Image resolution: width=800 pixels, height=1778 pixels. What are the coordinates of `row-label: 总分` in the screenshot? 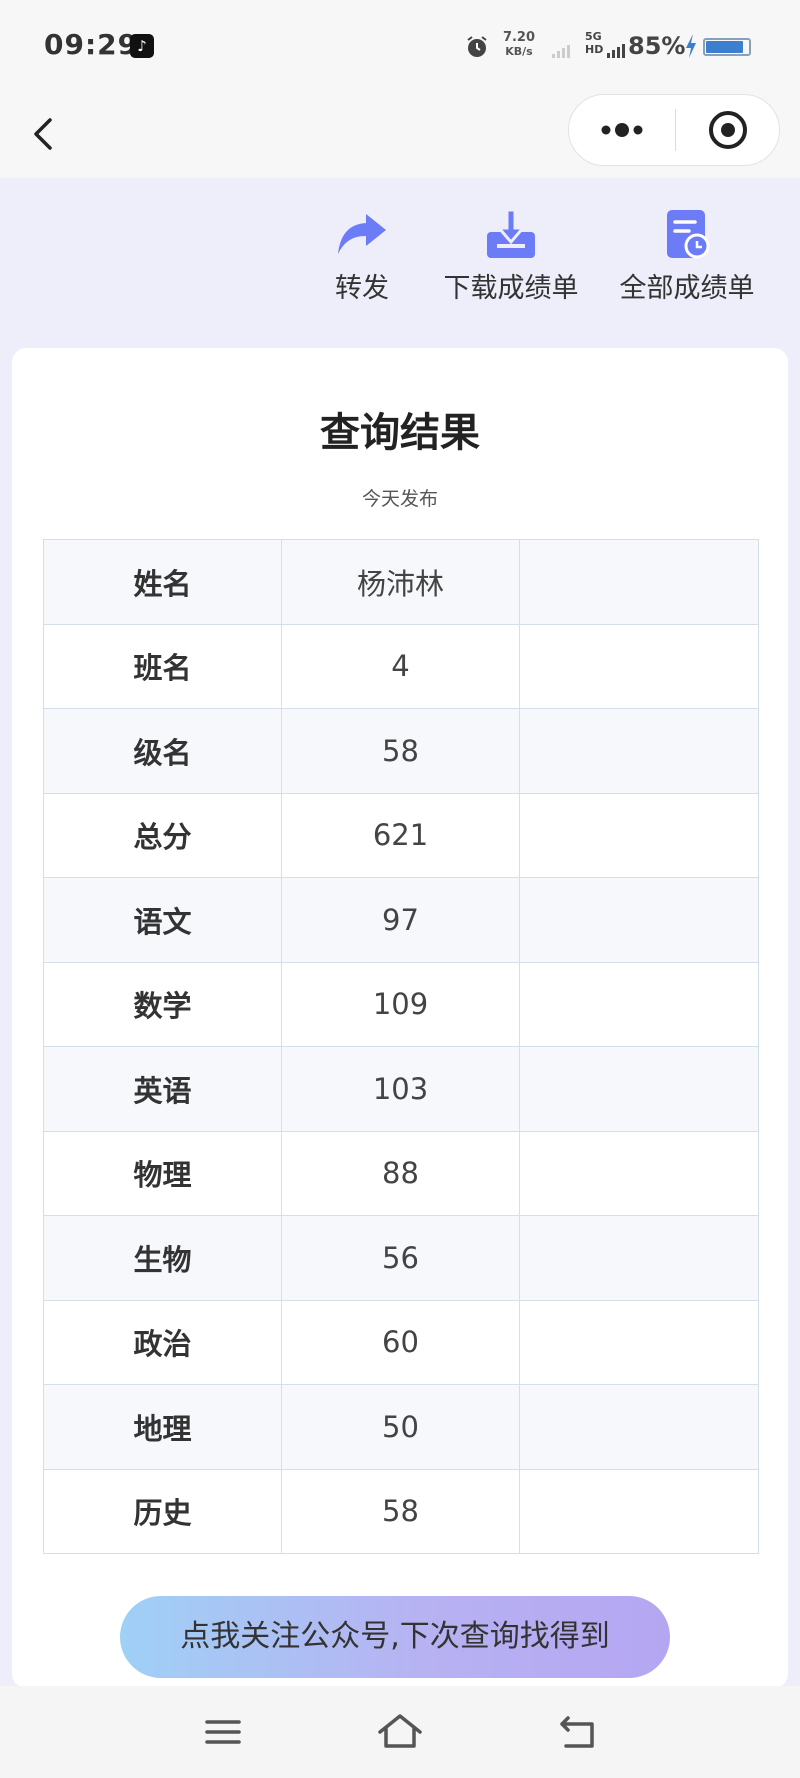 It's located at (162, 835).